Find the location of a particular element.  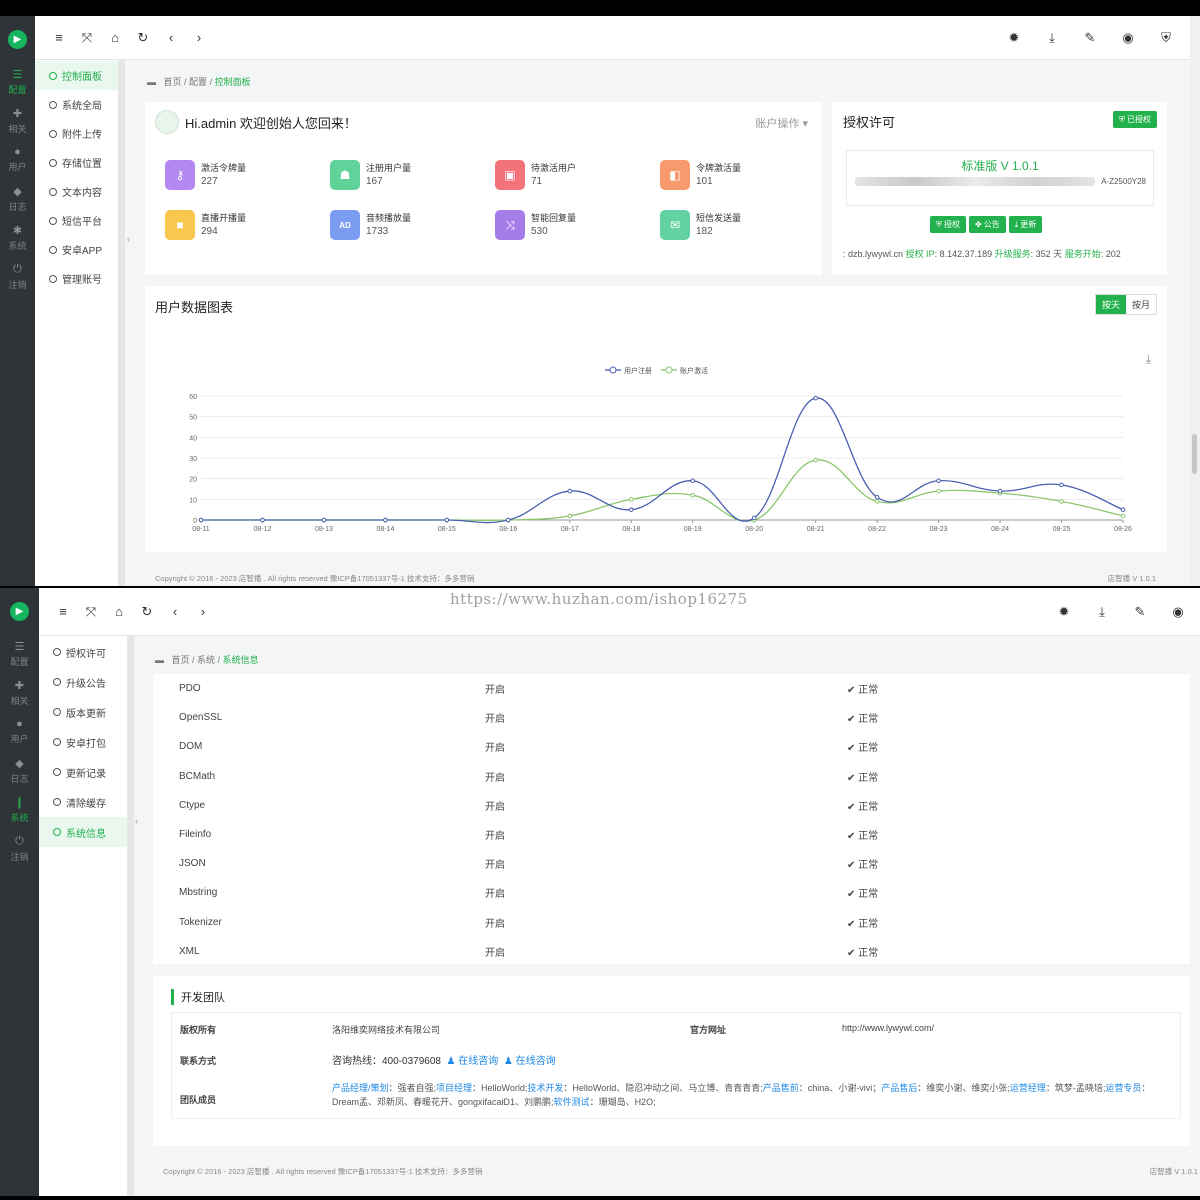

breadcrumb-parent: 系统 is located at coordinates (206, 660).